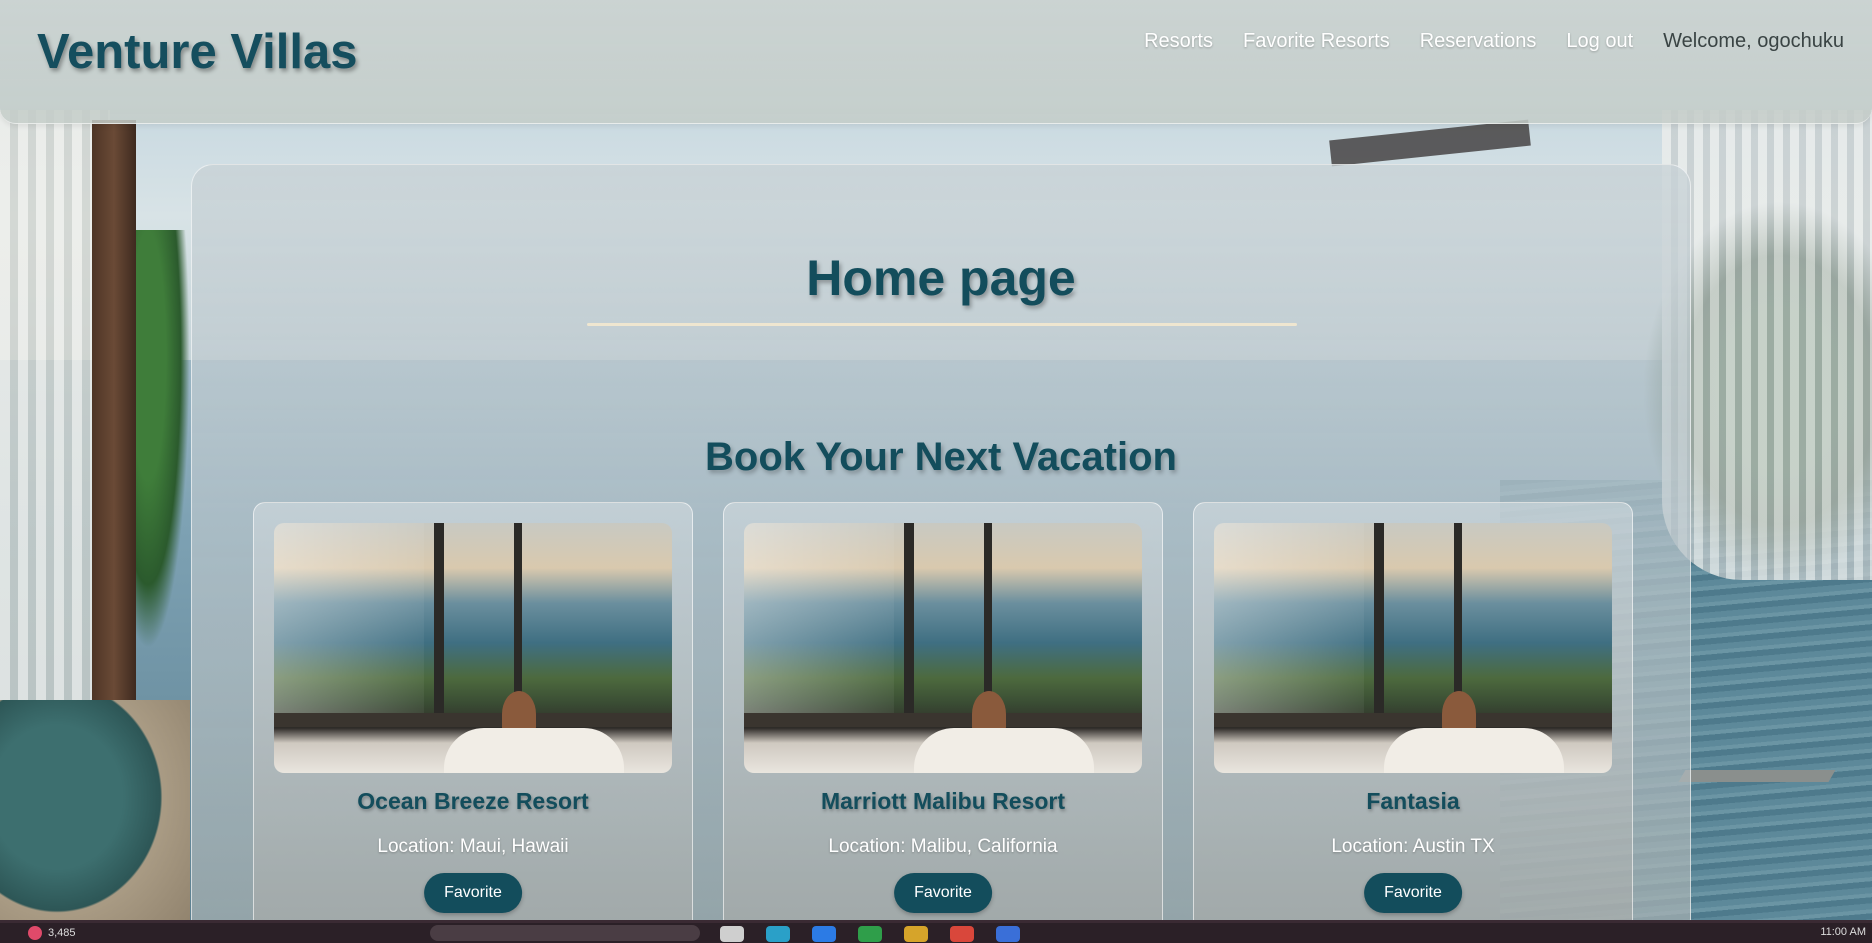 This screenshot has height=943, width=1872. What do you see at coordinates (1178, 41) in the screenshot?
I see `nav-resorts: Resorts` at bounding box center [1178, 41].